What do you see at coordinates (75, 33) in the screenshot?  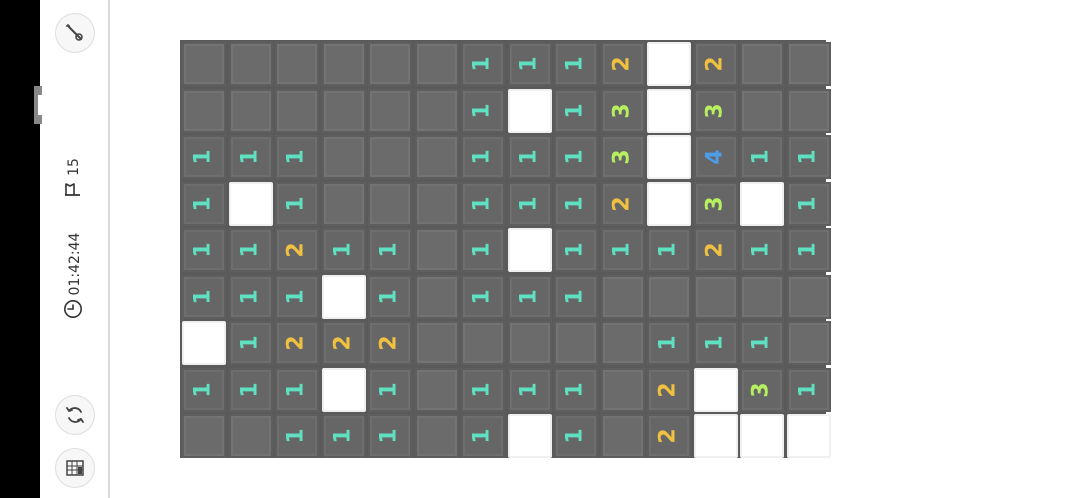 I see `hint-button` at bounding box center [75, 33].